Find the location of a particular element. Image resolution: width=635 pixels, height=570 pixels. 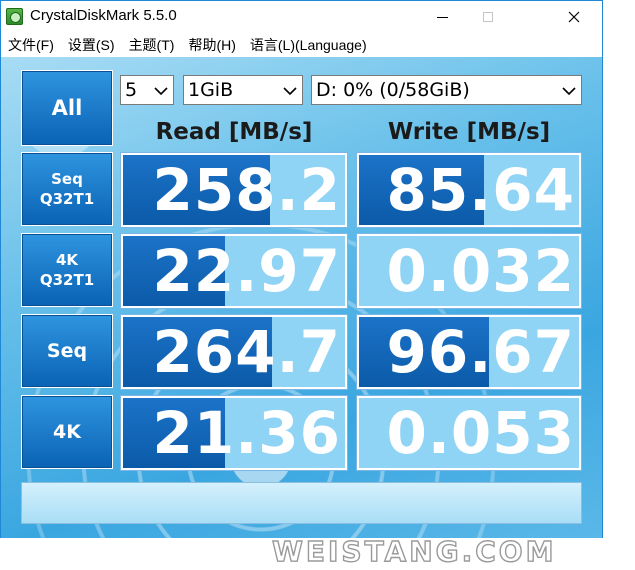

app-disk-icon is located at coordinates (14, 16).